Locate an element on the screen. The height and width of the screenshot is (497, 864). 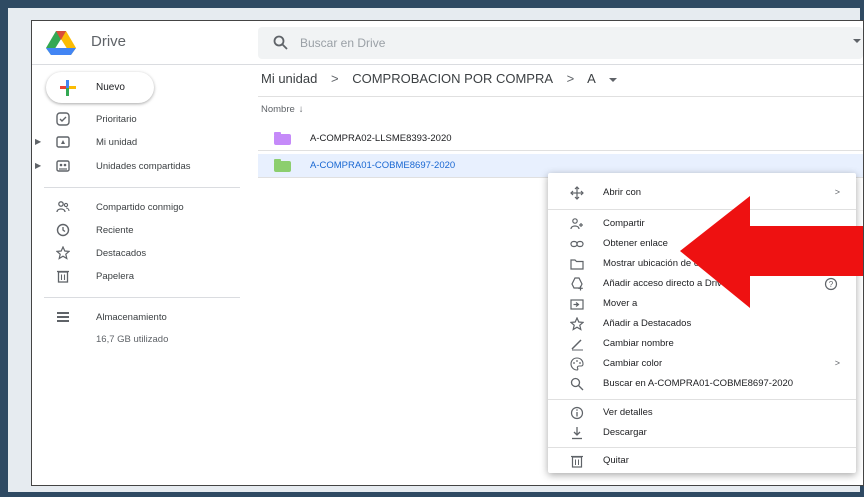
sidebar-item-label: Almacenamiento is located at coordinates (131, 317).